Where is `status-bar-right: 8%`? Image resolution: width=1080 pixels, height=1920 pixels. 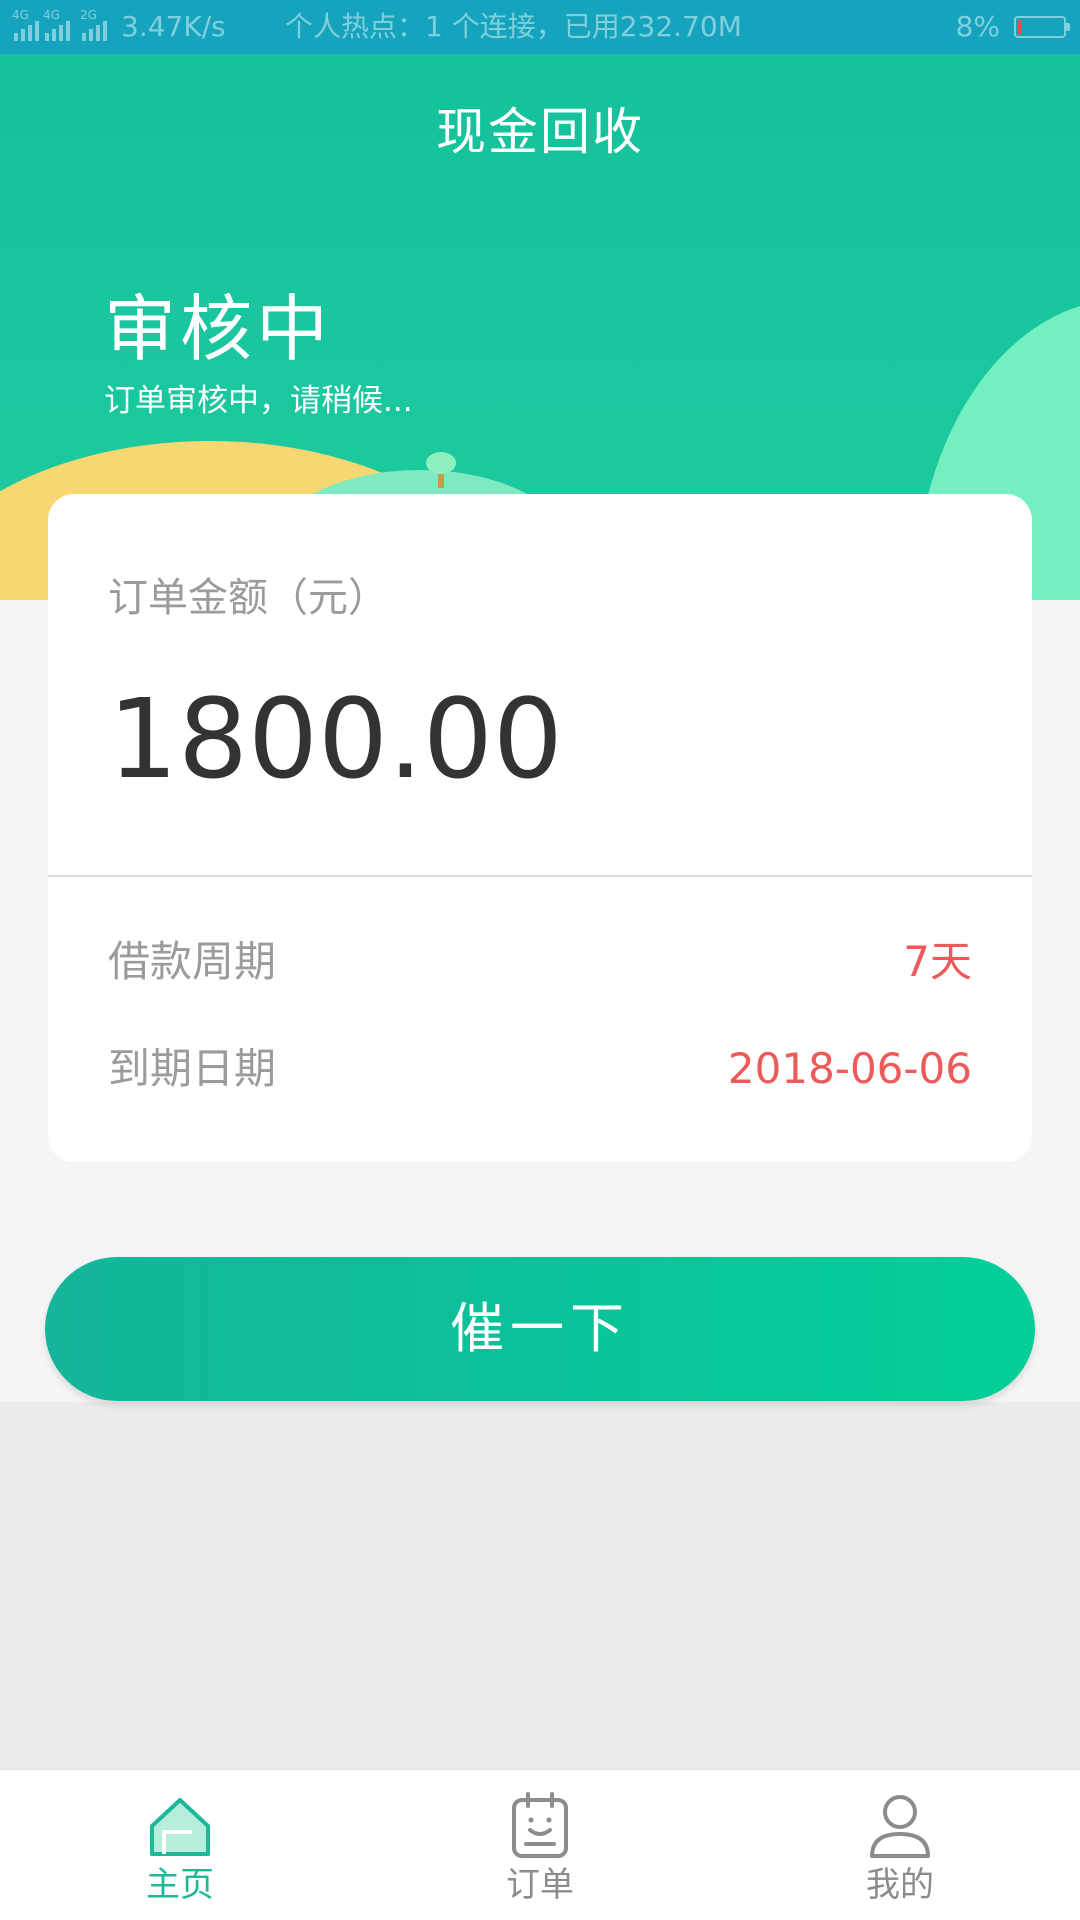
status-bar-right: 8% is located at coordinates (1012, 27).